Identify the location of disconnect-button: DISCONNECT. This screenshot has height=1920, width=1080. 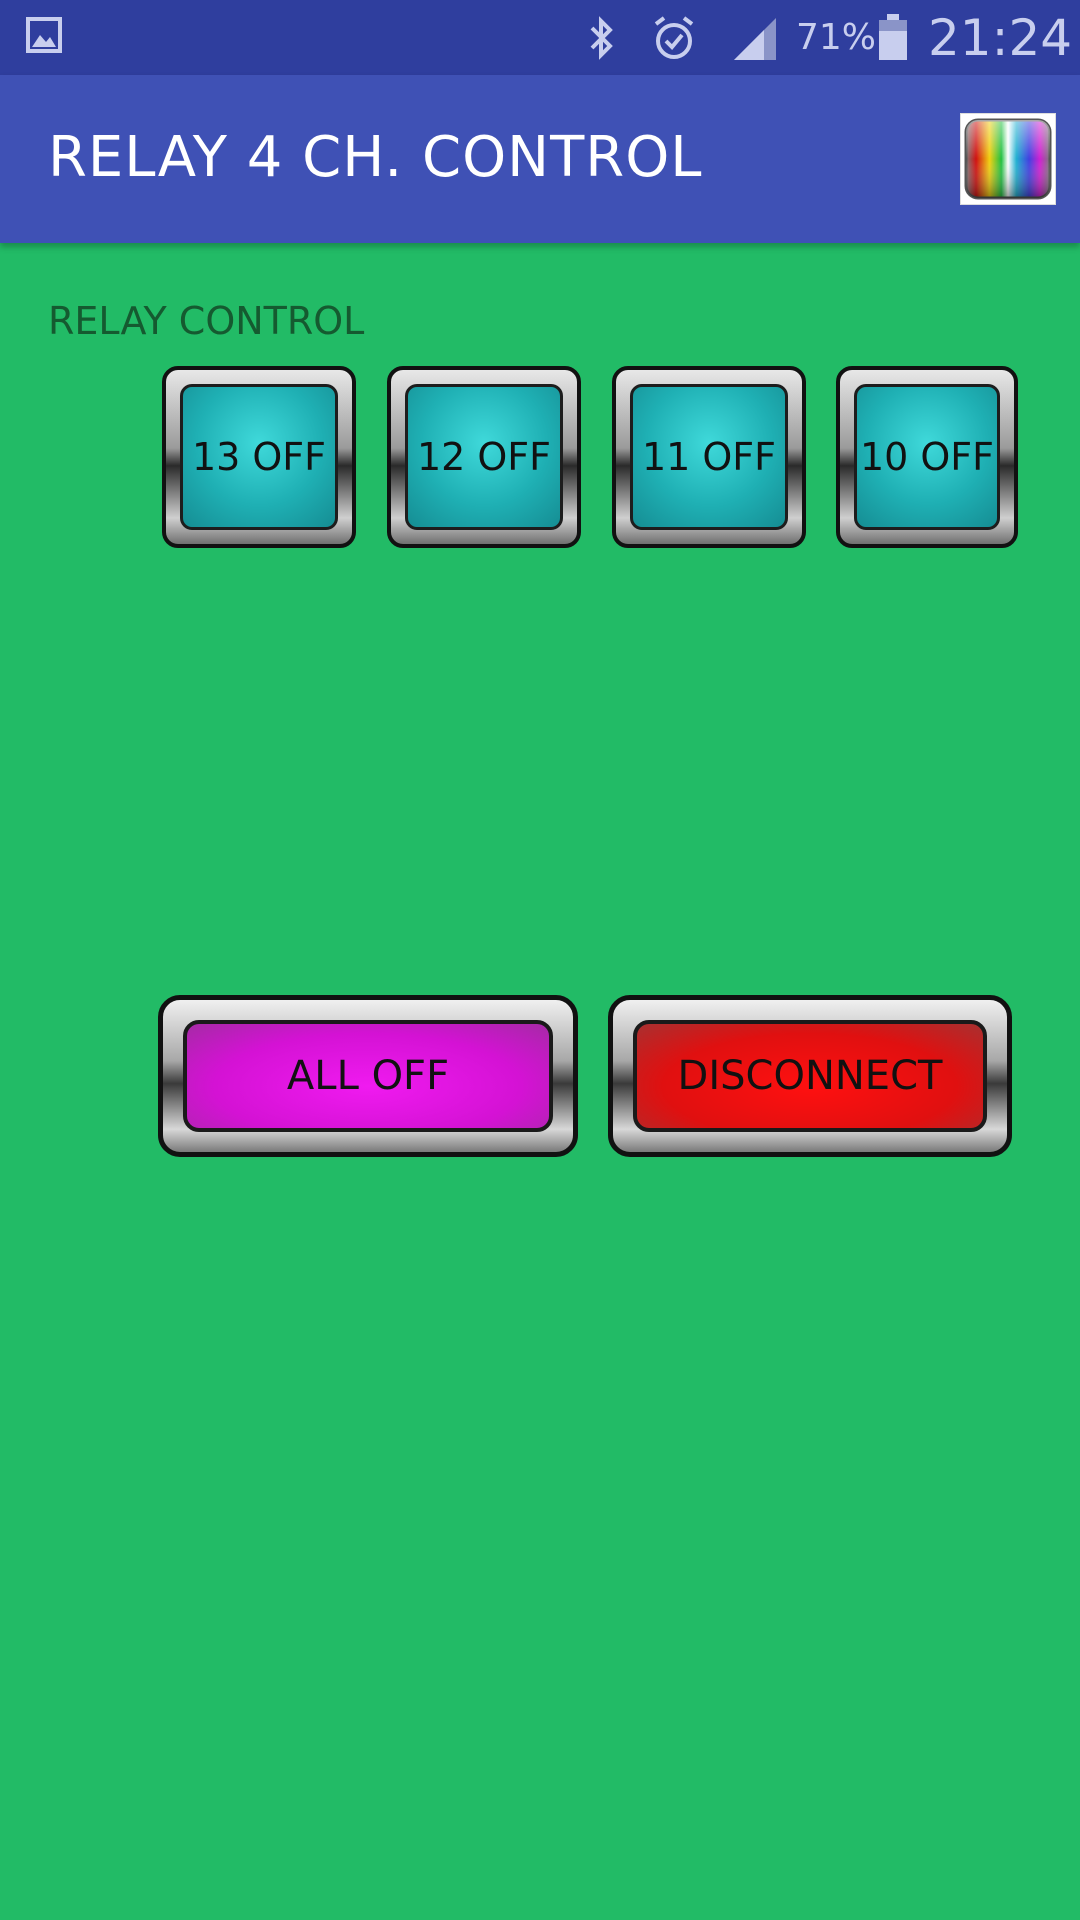
(810, 1076).